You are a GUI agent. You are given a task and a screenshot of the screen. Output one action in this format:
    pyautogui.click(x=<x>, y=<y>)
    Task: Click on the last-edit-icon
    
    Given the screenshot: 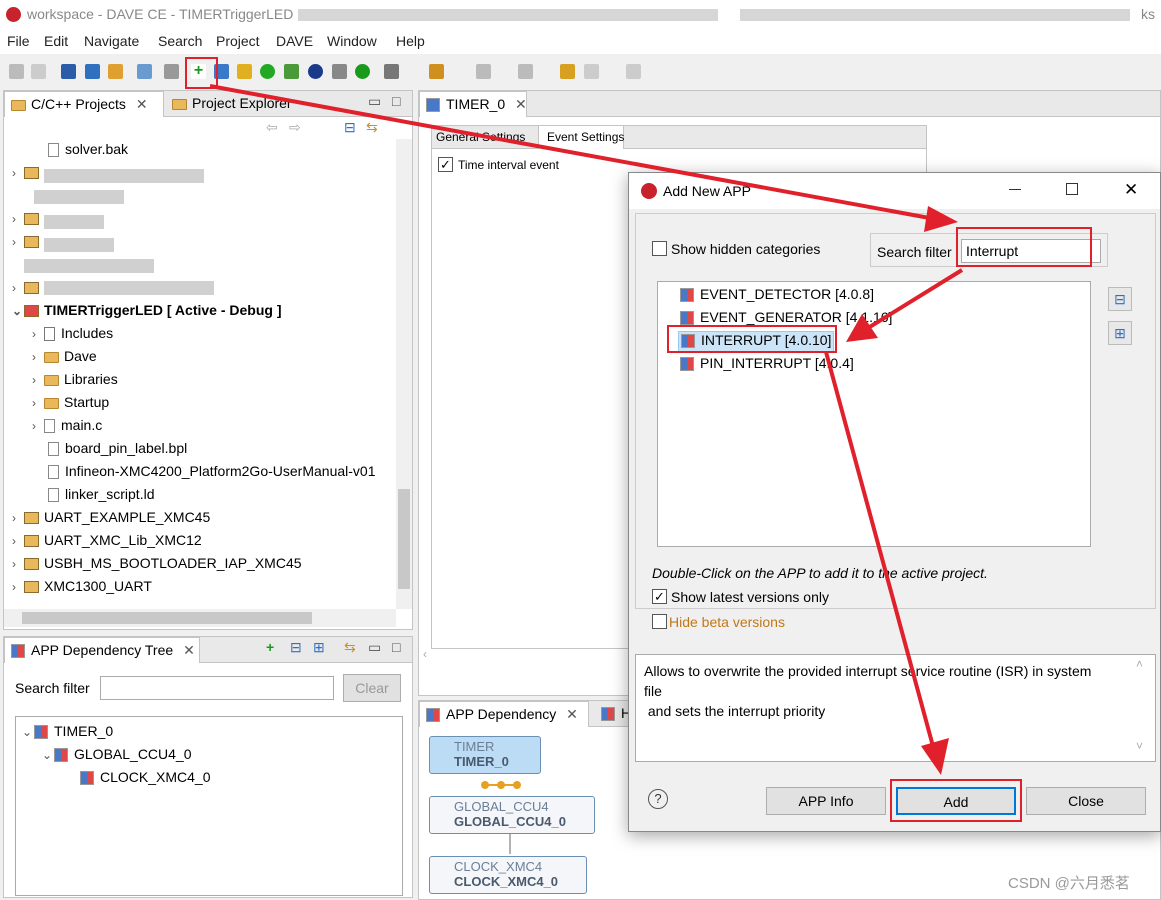 What is the action you would take?
    pyautogui.click(x=567, y=71)
    